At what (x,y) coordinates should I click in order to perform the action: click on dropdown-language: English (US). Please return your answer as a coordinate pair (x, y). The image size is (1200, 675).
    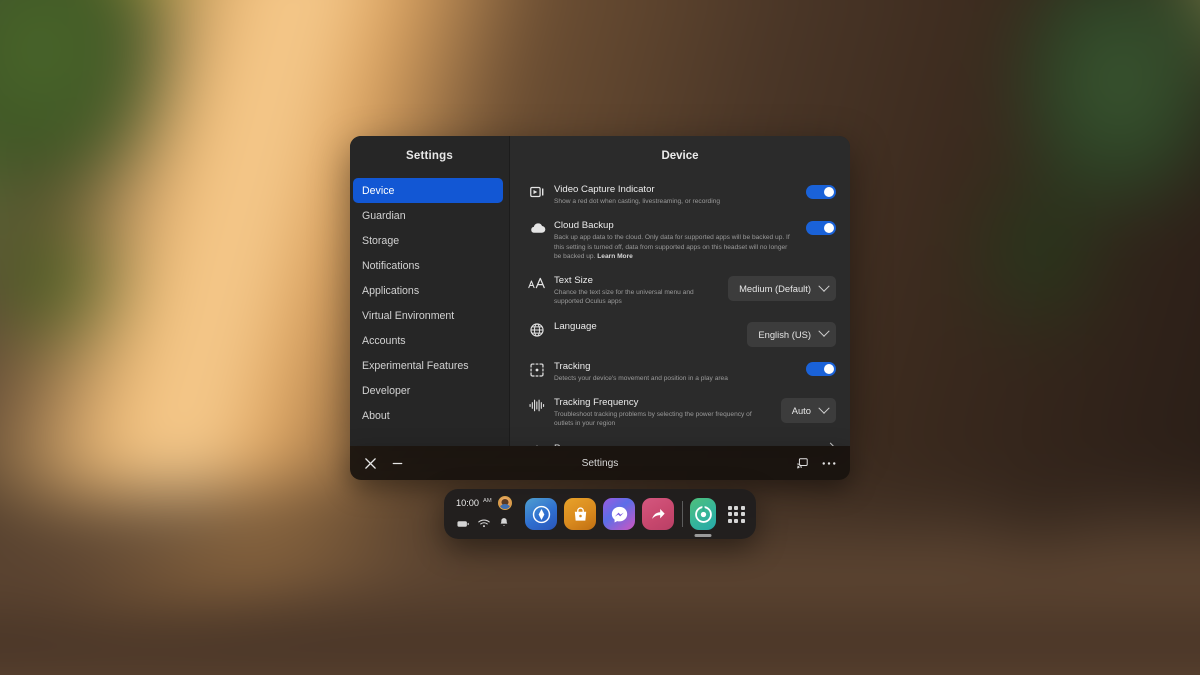
    Looking at the image, I should click on (791, 334).